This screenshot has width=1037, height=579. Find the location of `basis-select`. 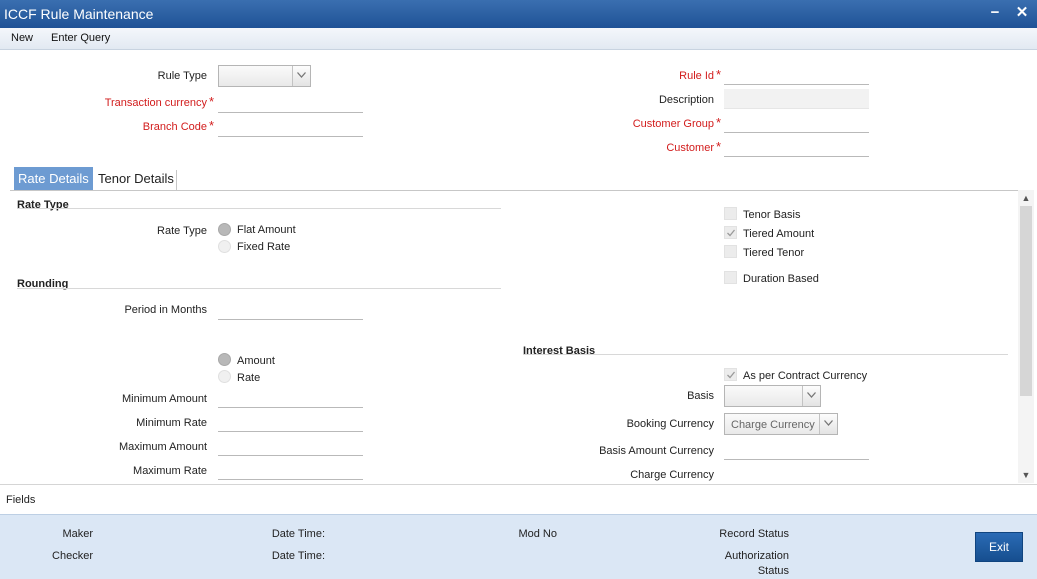

basis-select is located at coordinates (772, 396).